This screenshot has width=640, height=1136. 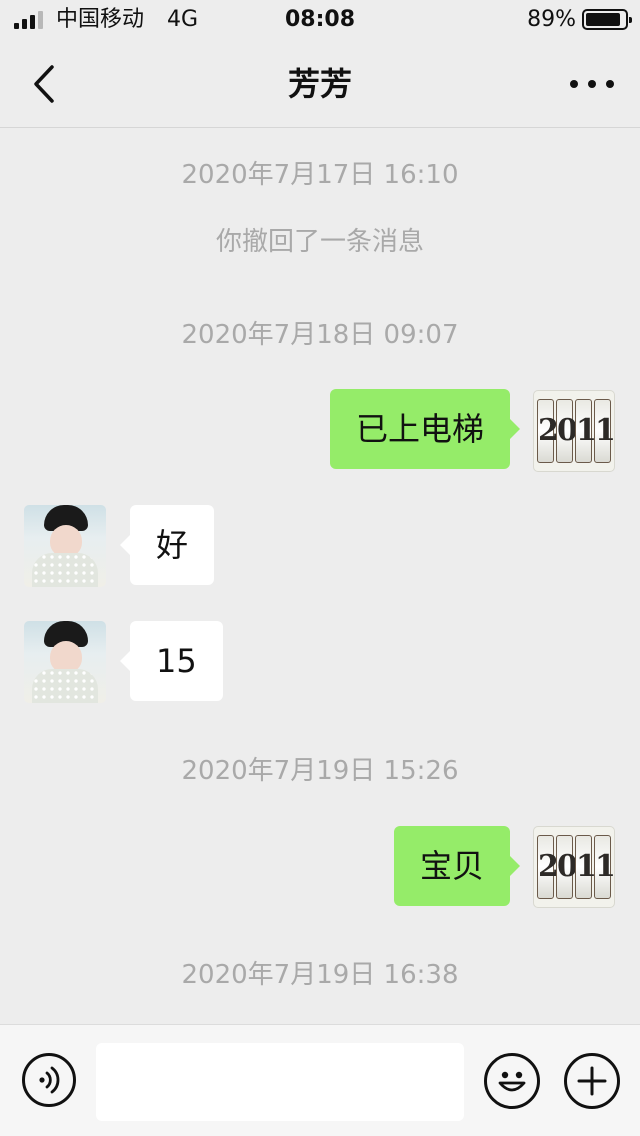 What do you see at coordinates (319, 242) in the screenshot?
I see `system-message: 你撤回了一条消息` at bounding box center [319, 242].